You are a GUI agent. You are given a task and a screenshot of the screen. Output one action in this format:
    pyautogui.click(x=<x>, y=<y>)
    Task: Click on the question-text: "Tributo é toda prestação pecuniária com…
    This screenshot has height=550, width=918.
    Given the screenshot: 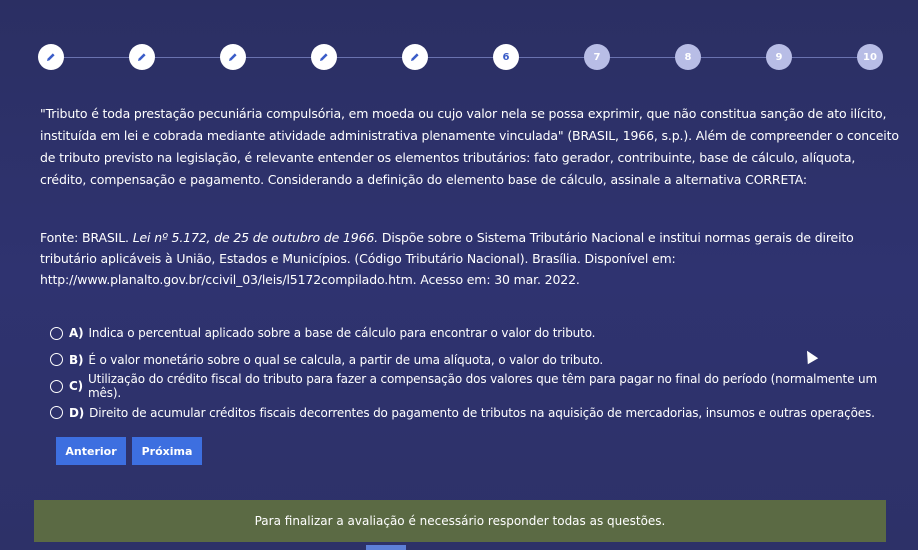 What is the action you would take?
    pyautogui.click(x=469, y=146)
    